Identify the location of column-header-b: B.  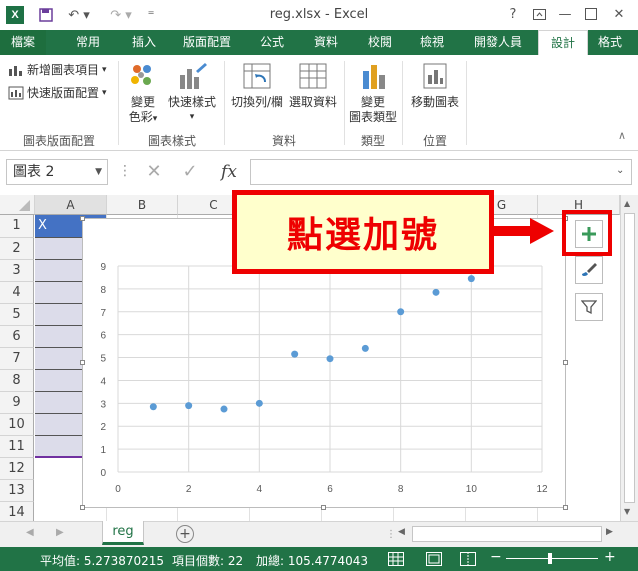
(142, 205).